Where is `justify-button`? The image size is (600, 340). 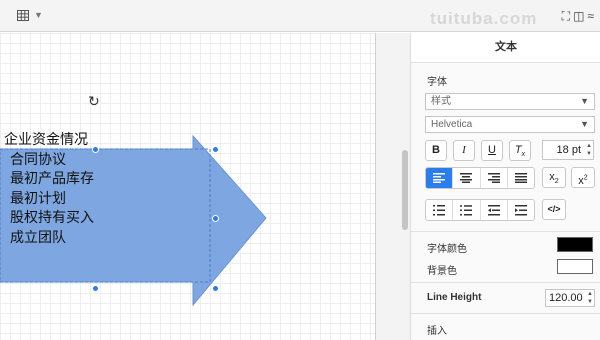
justify-button is located at coordinates (521, 178).